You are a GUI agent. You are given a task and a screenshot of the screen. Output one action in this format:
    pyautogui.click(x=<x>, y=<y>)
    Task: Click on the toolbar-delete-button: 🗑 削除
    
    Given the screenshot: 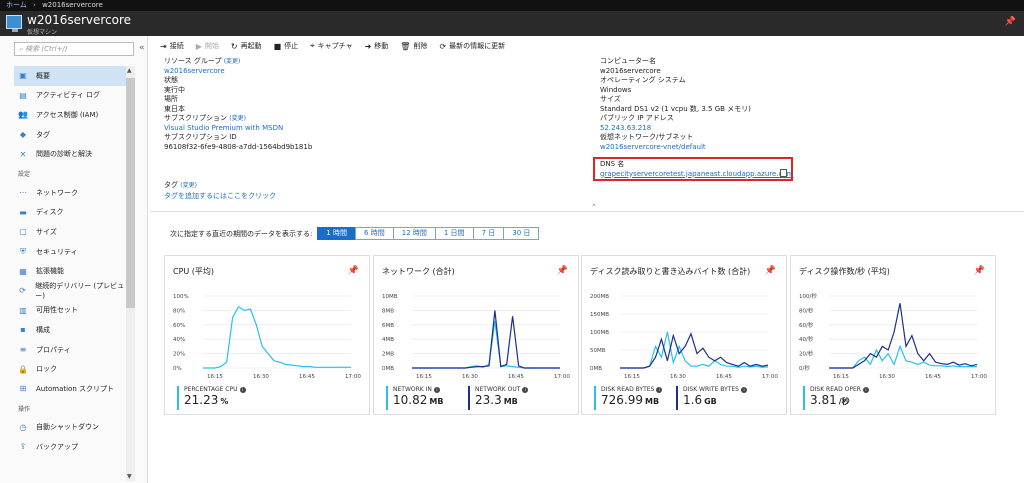 What is the action you would take?
    pyautogui.click(x=413, y=46)
    